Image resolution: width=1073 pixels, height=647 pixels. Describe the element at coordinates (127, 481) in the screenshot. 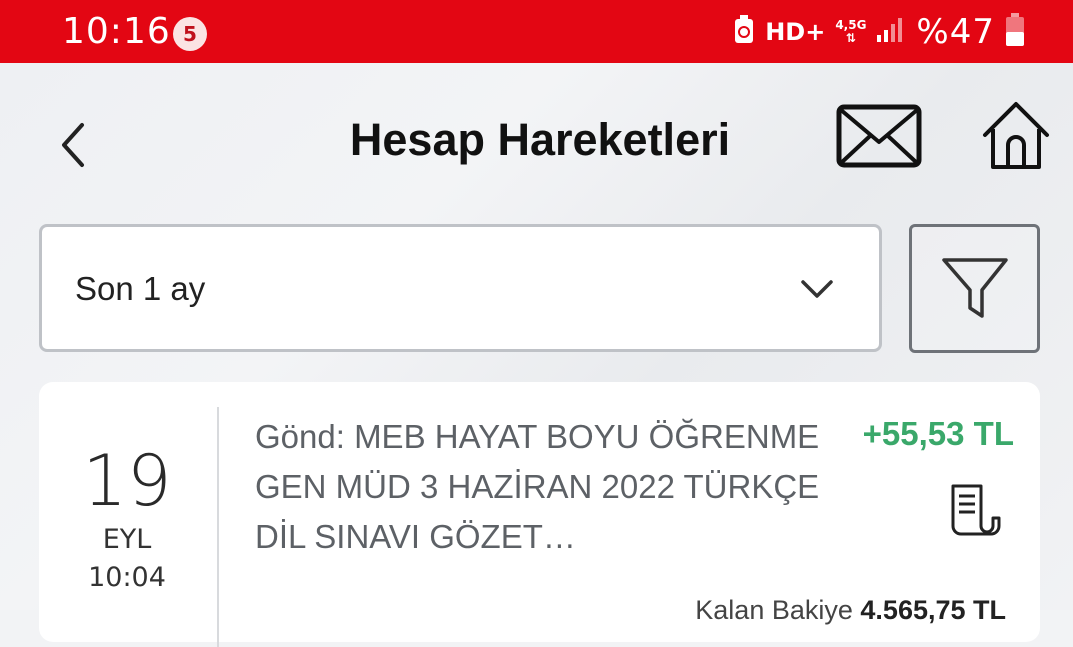

I see `transaction-day: 19` at that location.